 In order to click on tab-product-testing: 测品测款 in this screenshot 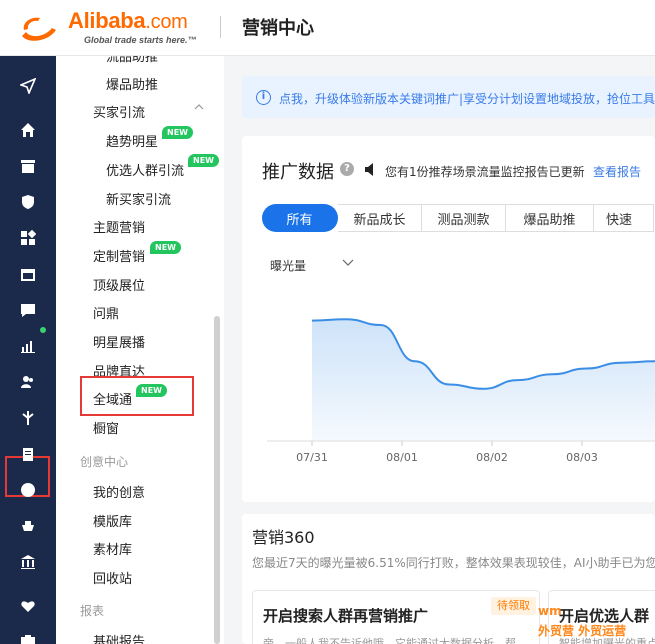, I will do `click(464, 218)`.